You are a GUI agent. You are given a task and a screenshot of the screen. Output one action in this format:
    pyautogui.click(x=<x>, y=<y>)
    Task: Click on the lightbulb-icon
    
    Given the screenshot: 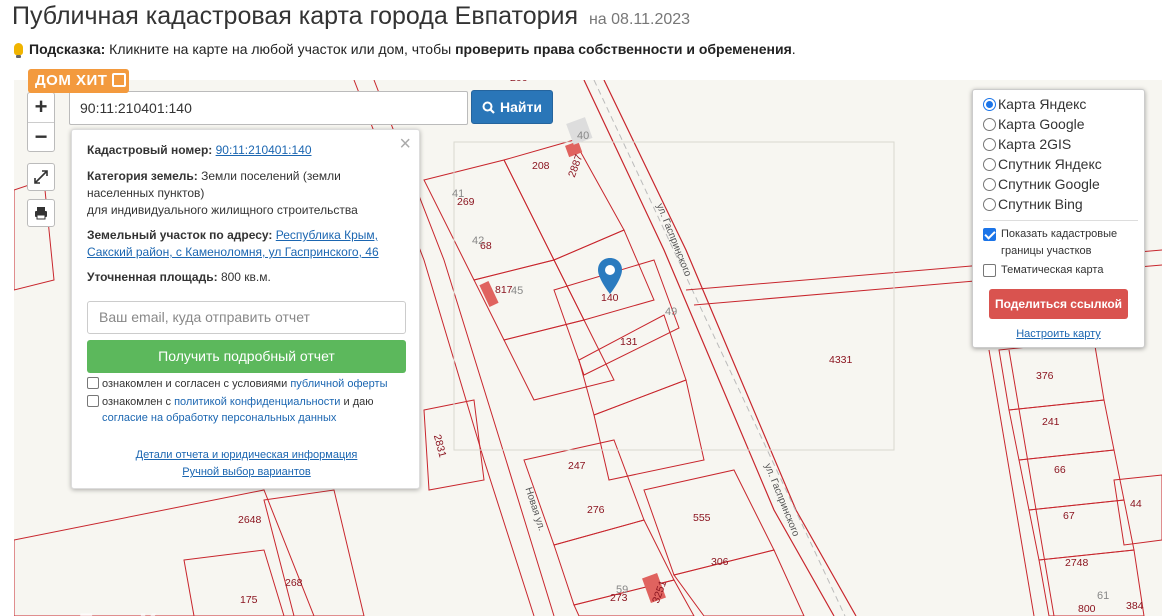 What is the action you would take?
    pyautogui.click(x=18, y=50)
    